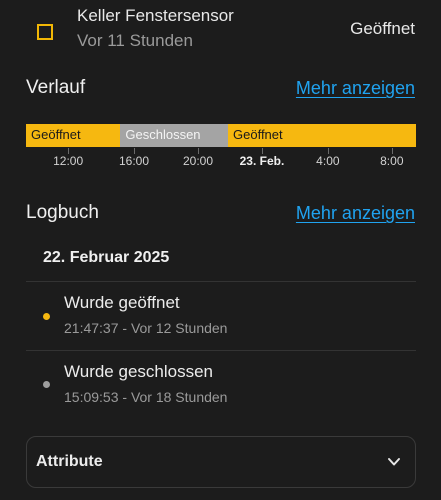 This screenshot has height=500, width=441. I want to click on entity-last-changed: Vor 11 Stunden, so click(135, 40).